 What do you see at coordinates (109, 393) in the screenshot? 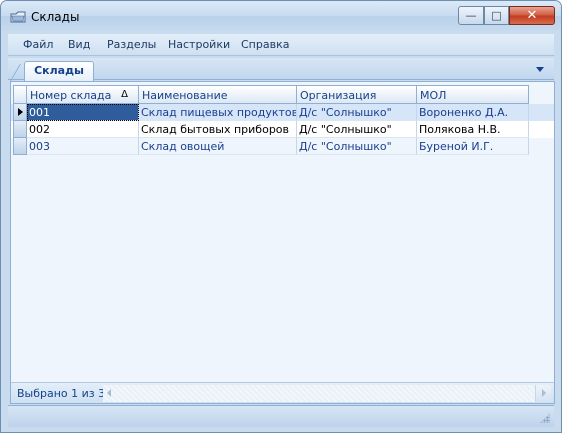
I see `scroll-left-icon` at bounding box center [109, 393].